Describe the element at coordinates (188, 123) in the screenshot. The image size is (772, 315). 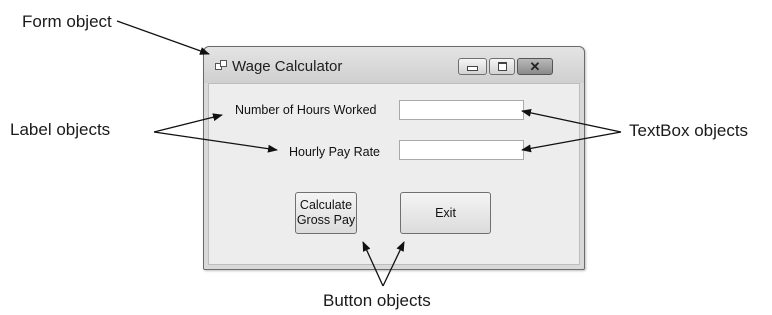
I see `label-arrow-hours` at that location.